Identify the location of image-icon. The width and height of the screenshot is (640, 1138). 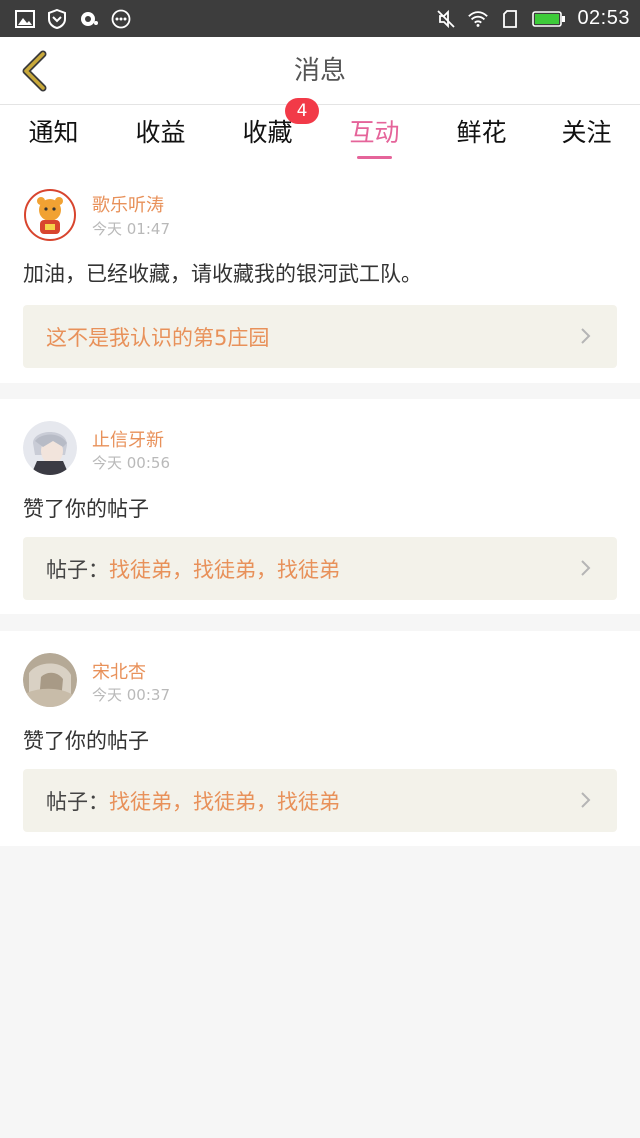
(25, 19).